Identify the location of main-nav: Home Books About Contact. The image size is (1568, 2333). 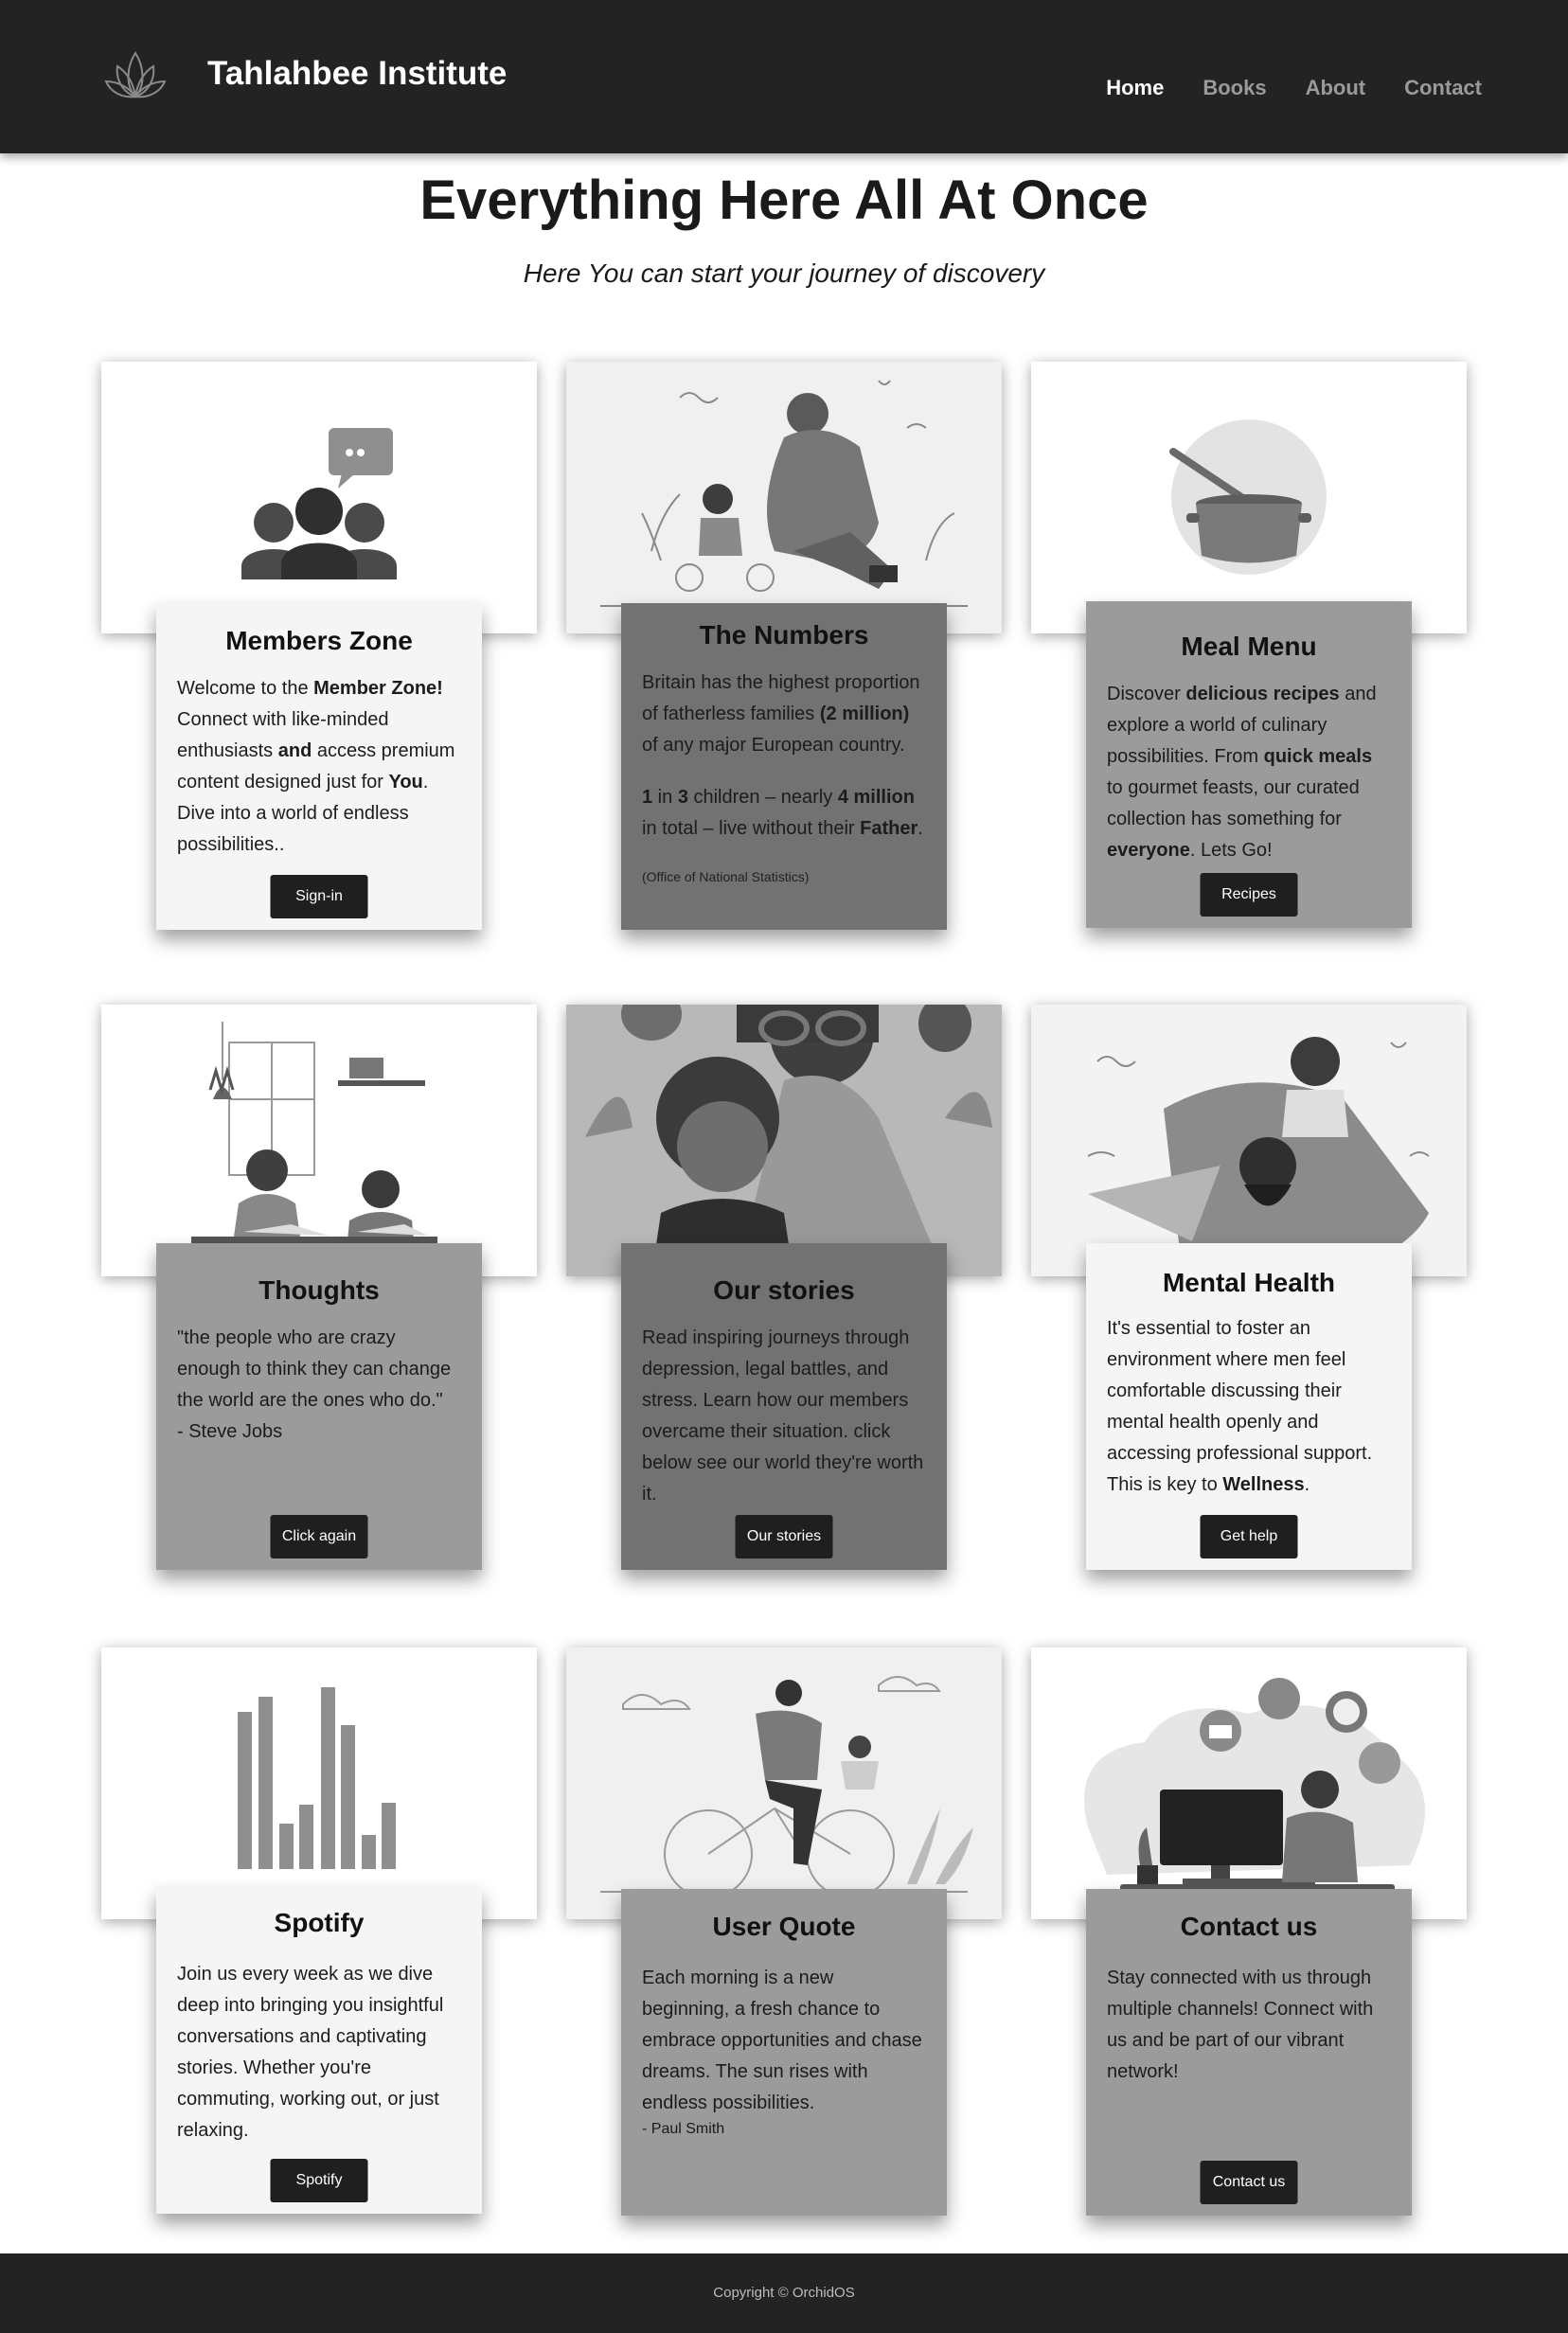
(1274, 88).